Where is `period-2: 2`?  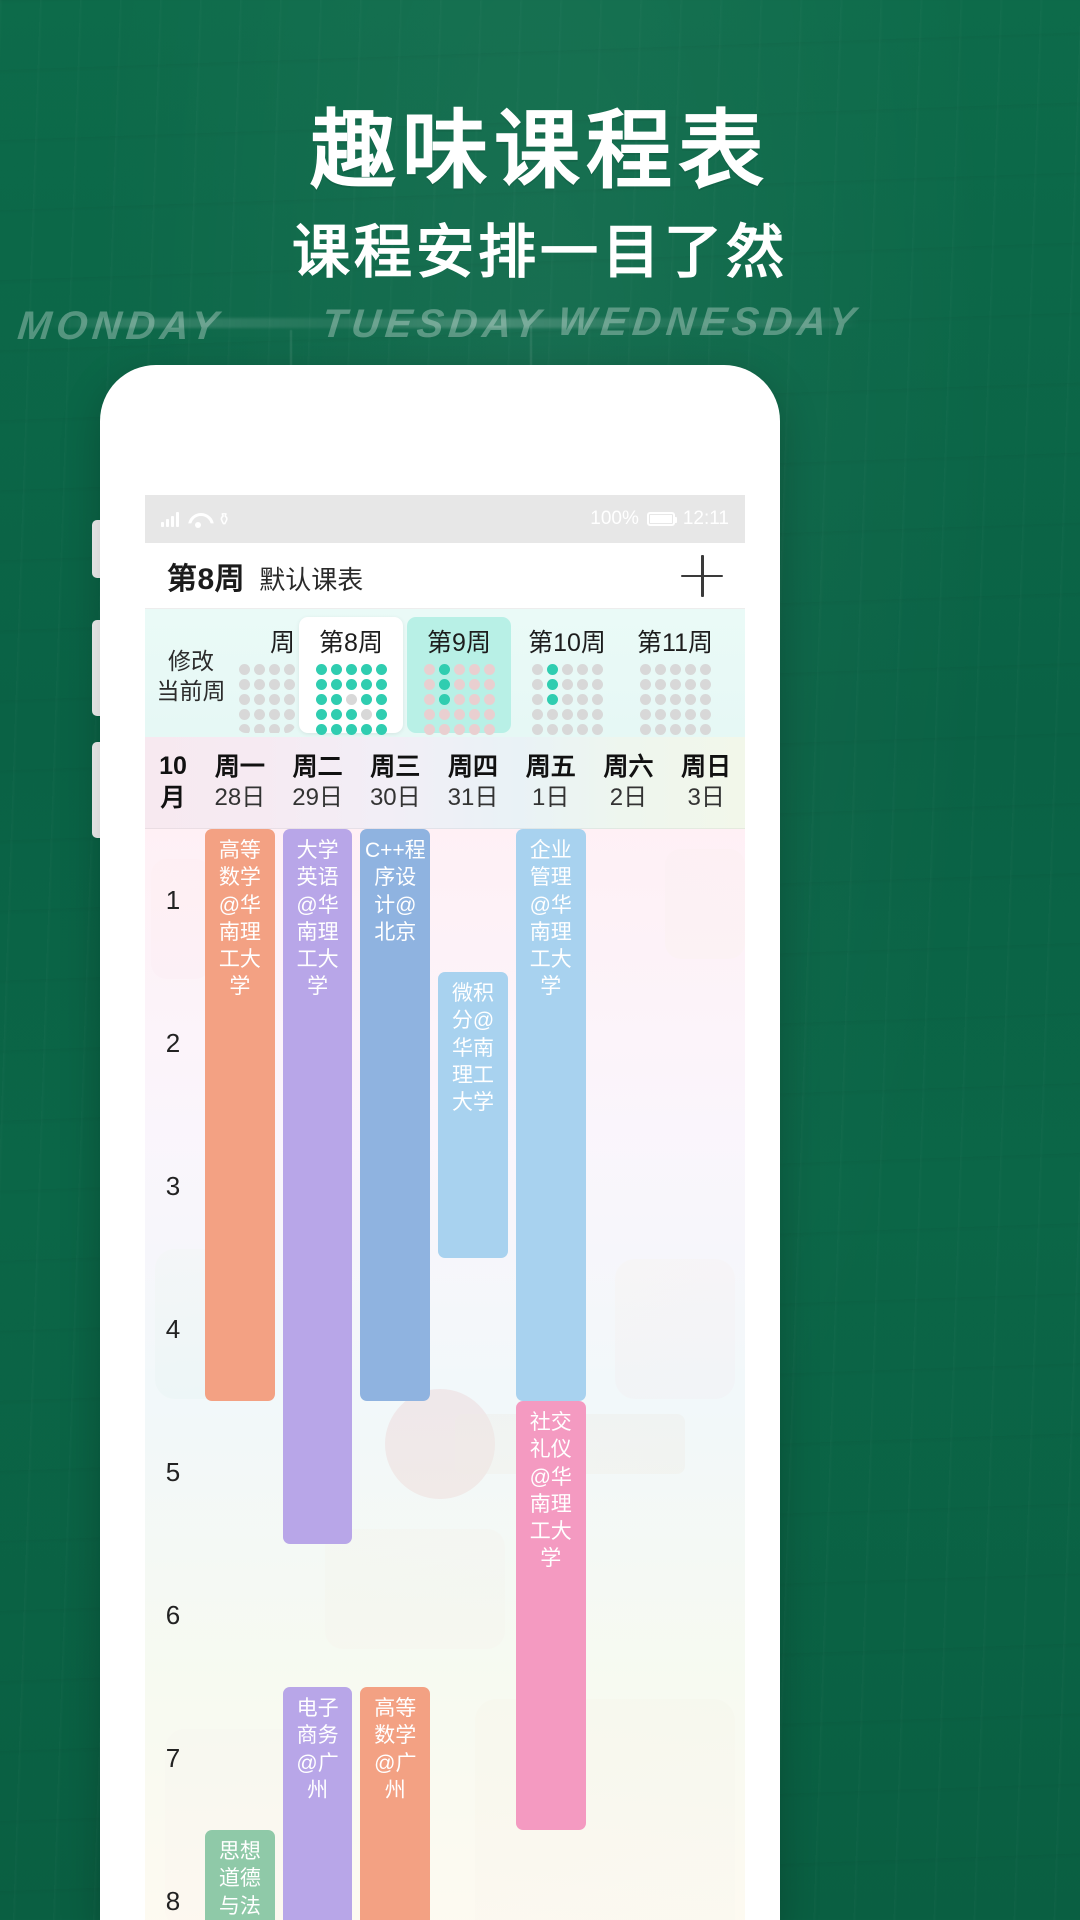
period-2: 2 is located at coordinates (173, 1043).